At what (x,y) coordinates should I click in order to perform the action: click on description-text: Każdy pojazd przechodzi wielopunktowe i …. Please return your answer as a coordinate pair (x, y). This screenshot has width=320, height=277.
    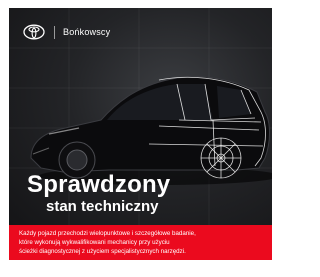
    Looking at the image, I should click on (142, 243).